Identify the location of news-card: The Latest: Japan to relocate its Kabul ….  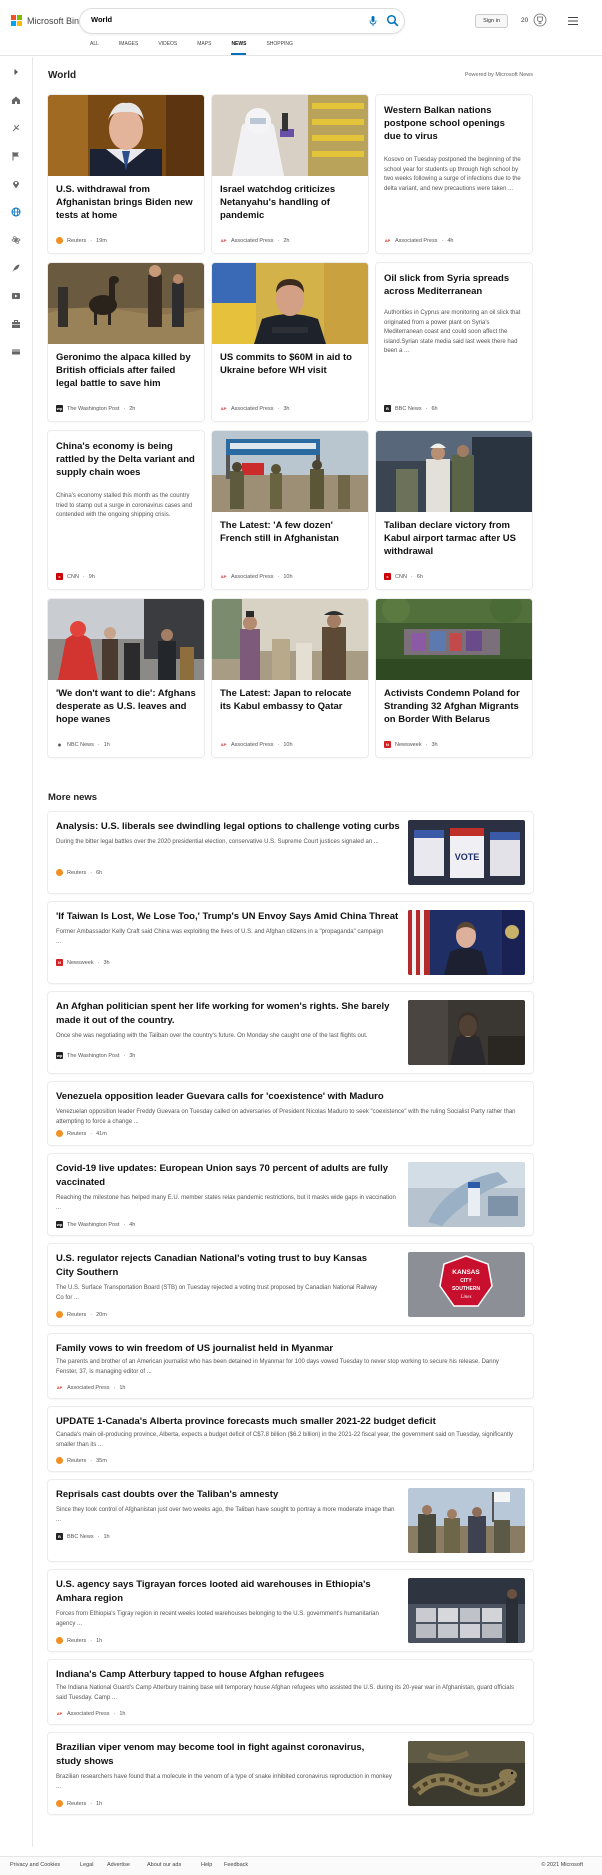
(290, 678).